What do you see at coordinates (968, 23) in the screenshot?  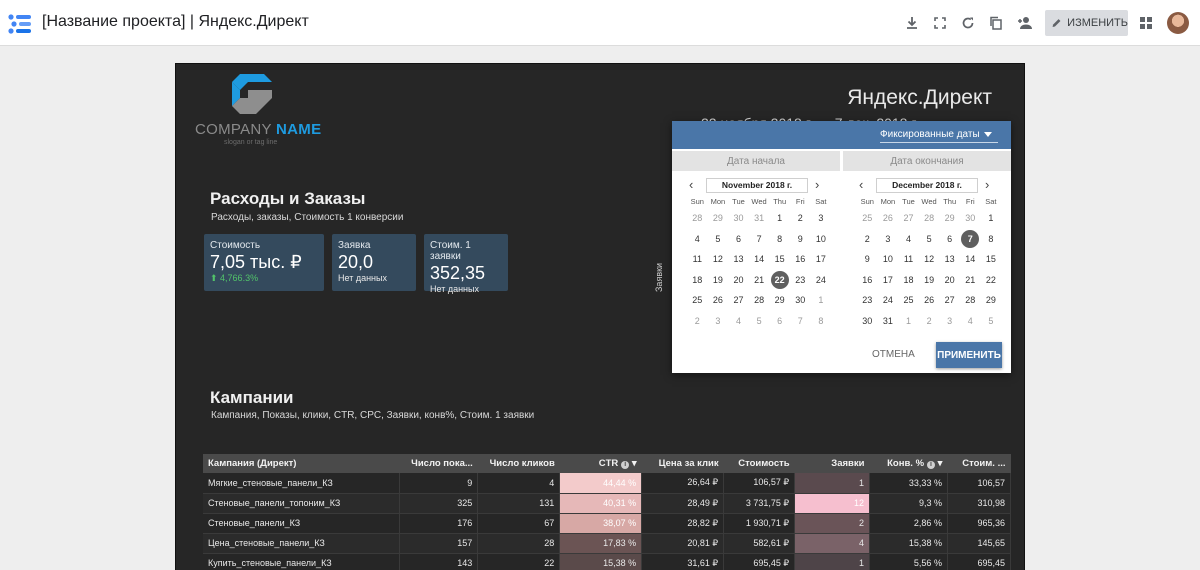 I see `refresh-icon` at bounding box center [968, 23].